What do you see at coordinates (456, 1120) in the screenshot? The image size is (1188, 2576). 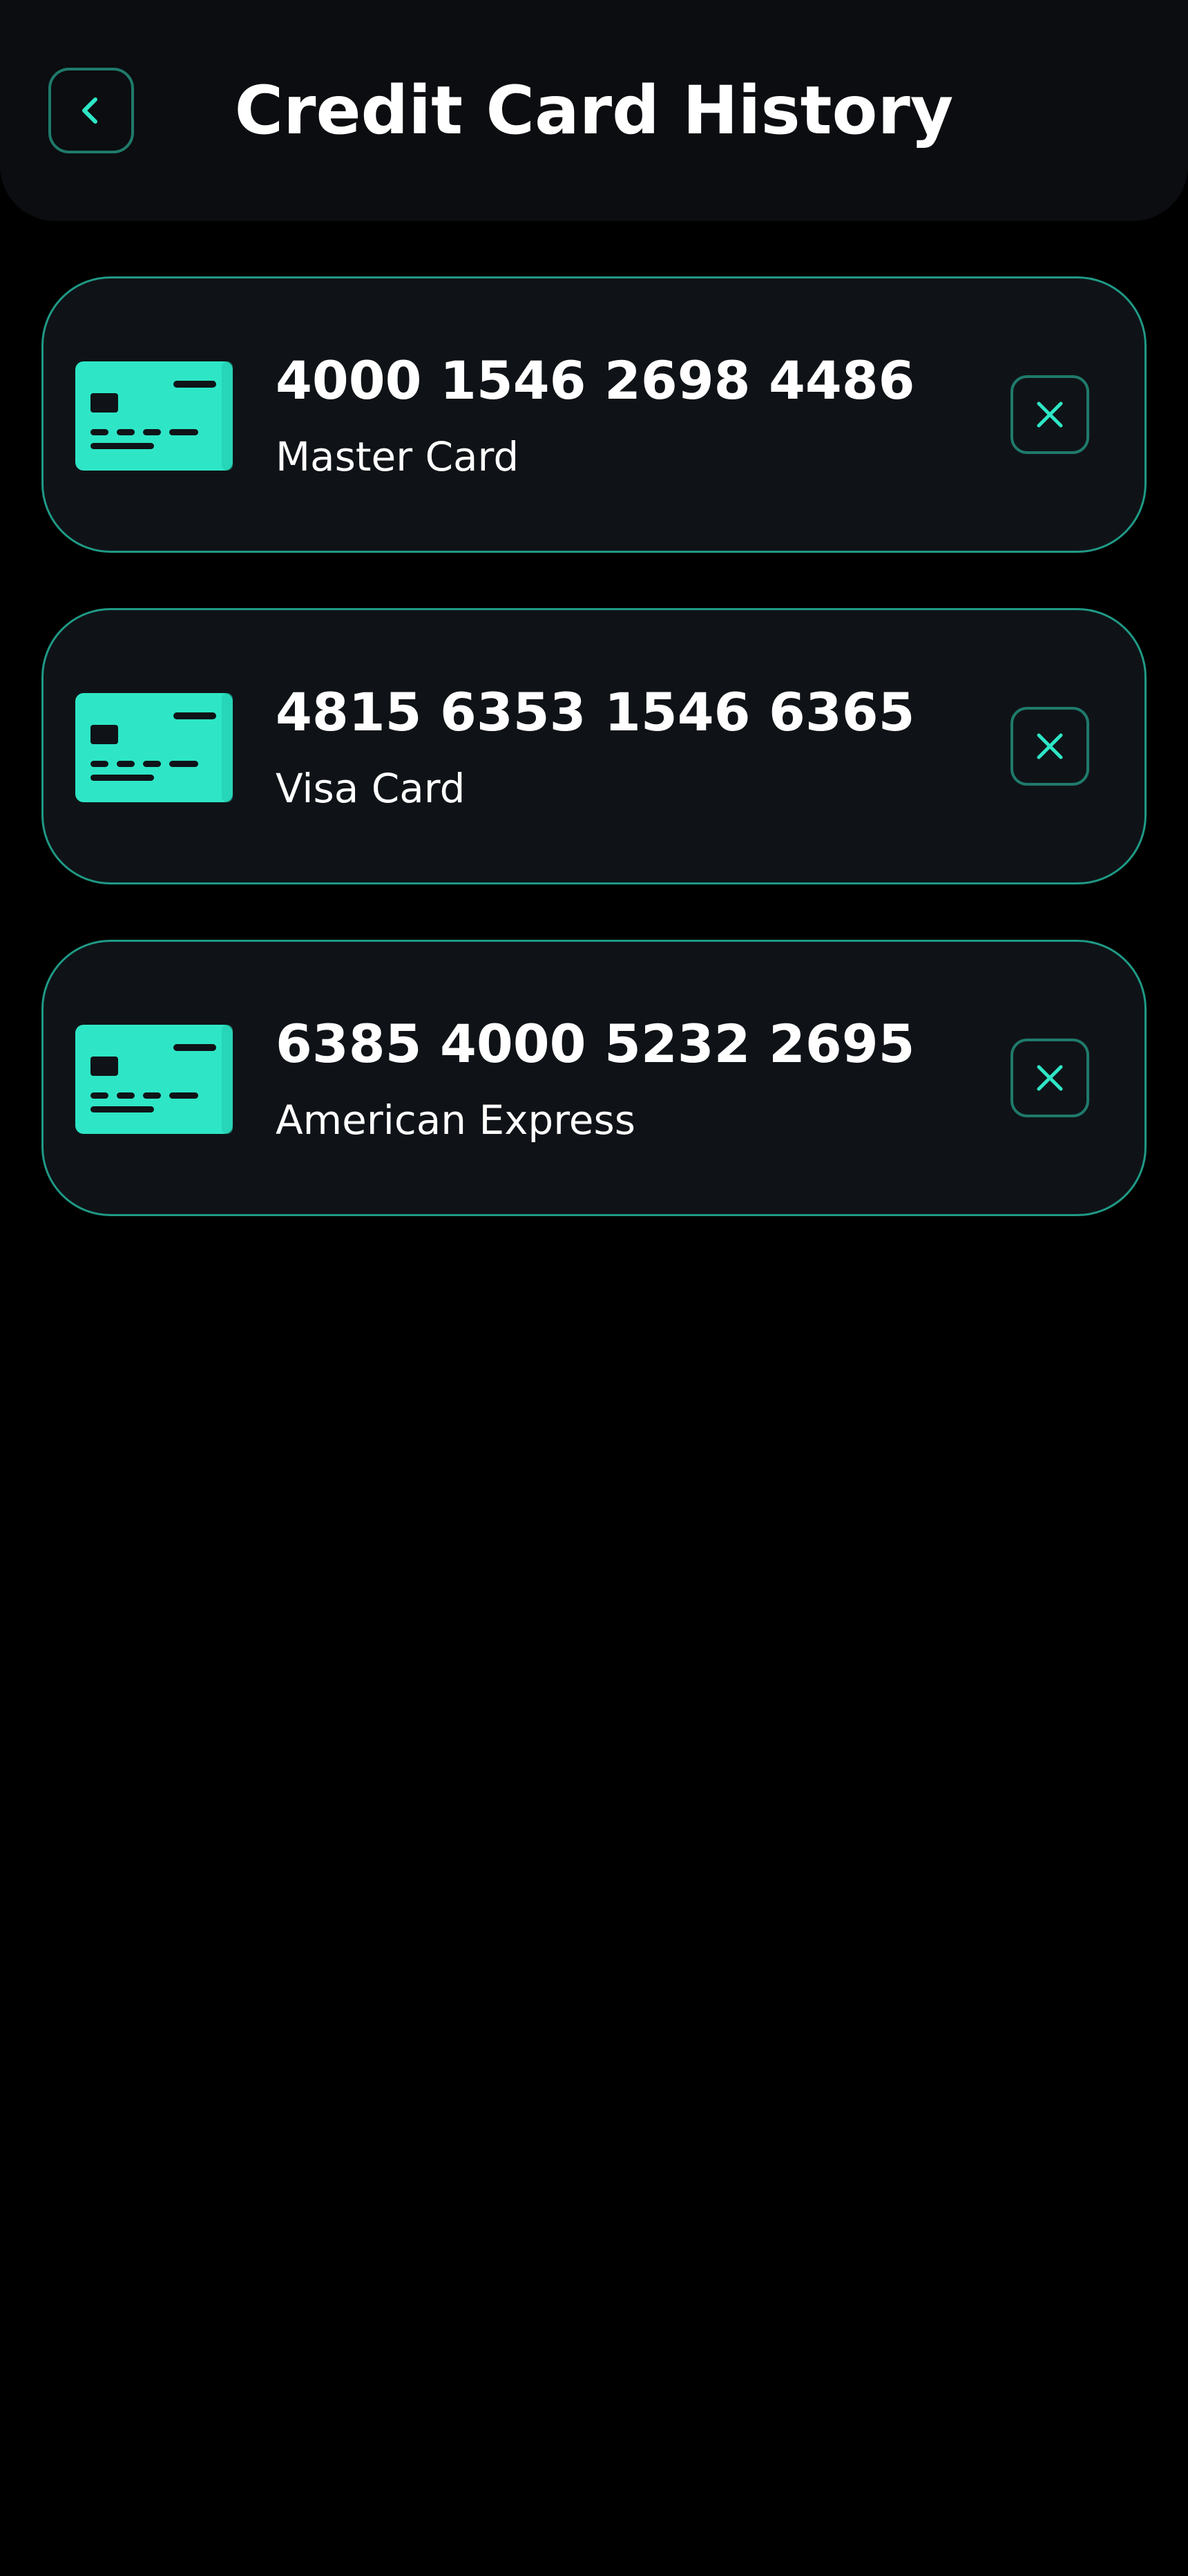 I see `card-type: American Express` at bounding box center [456, 1120].